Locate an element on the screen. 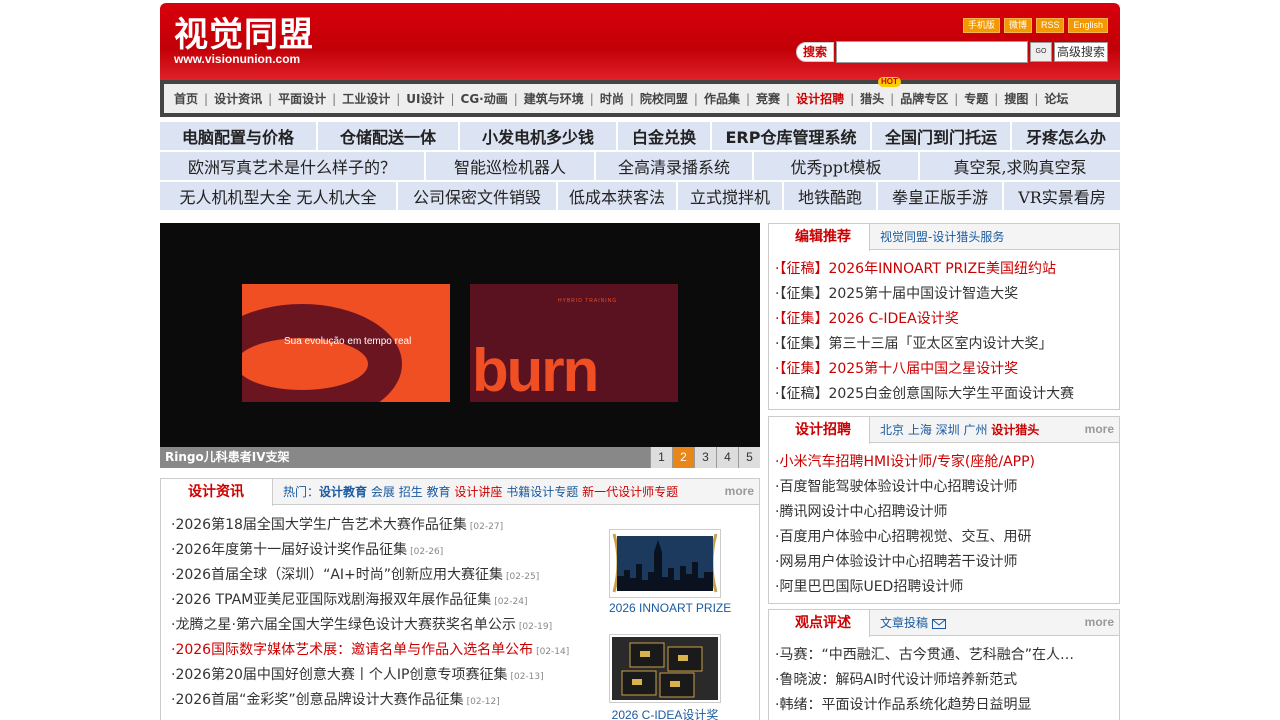 The width and height of the screenshot is (1280, 720). list-item: ·韩绪：平面设计作品系统化趋势日益明显 is located at coordinates (947, 705).